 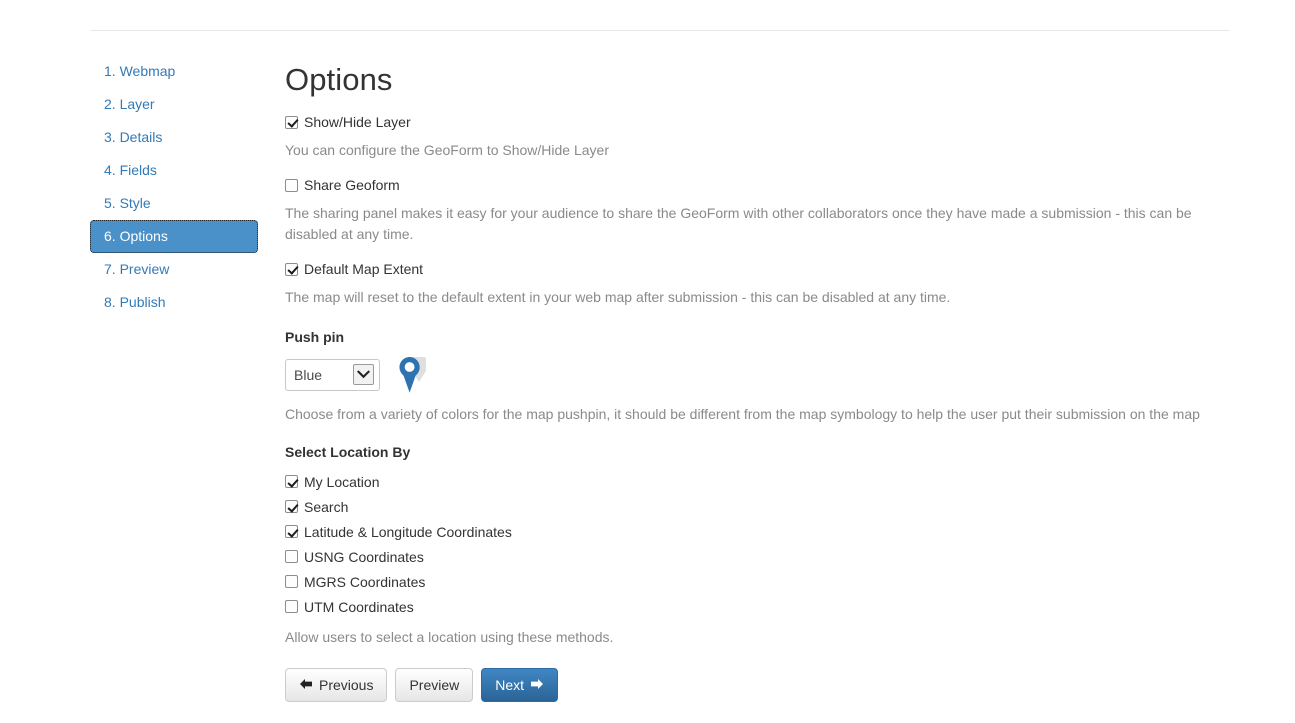 I want to click on push-pin-color-select-wrap: Blue, so click(x=332, y=375).